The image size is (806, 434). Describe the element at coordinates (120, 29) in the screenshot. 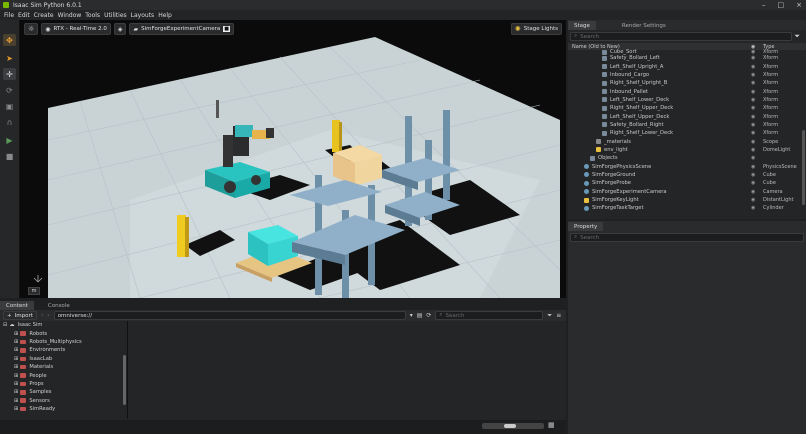

I see `visibility-button: ◈` at that location.